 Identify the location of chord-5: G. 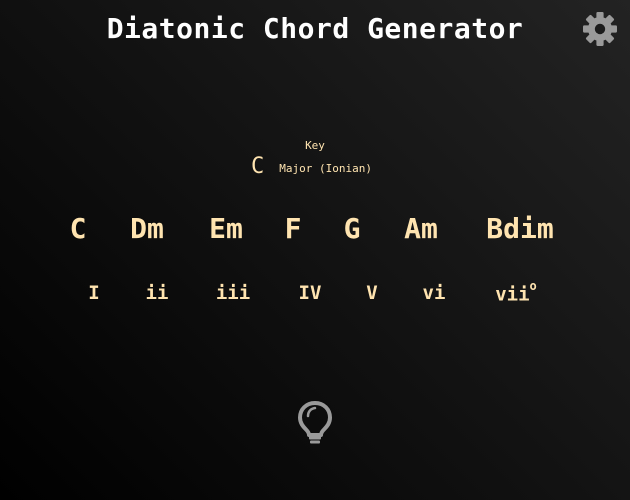
(352, 228).